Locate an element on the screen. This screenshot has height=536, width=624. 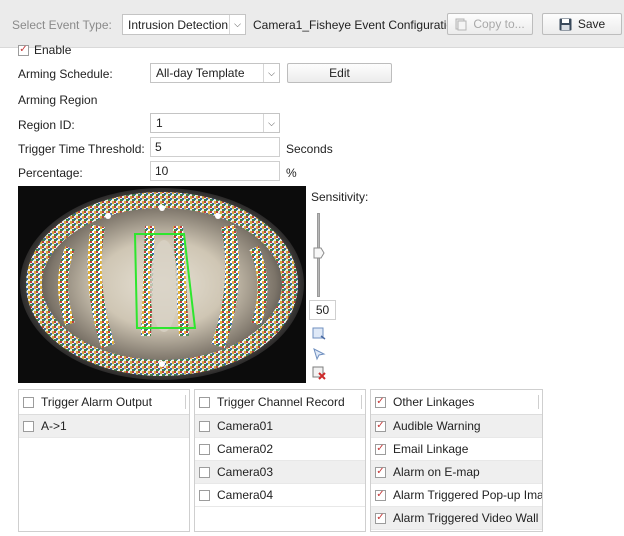
channel-record-header: Trigger Channel Record is located at coordinates (280, 402).